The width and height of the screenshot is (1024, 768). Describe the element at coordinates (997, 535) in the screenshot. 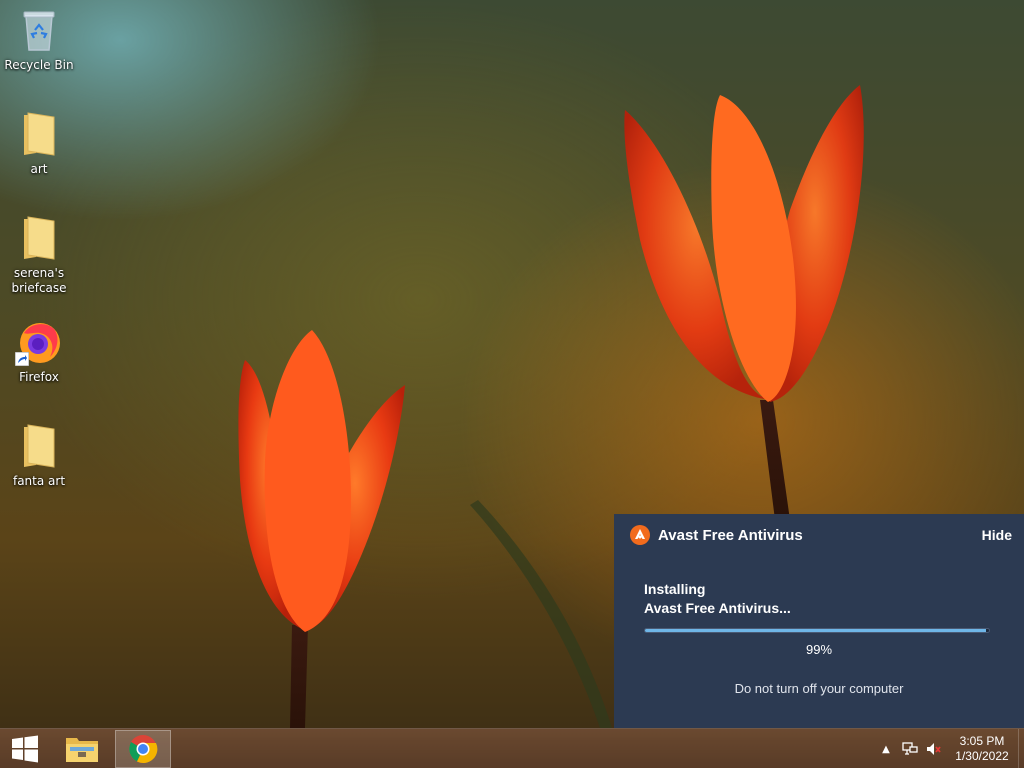

I see `hide-button: Hide` at that location.